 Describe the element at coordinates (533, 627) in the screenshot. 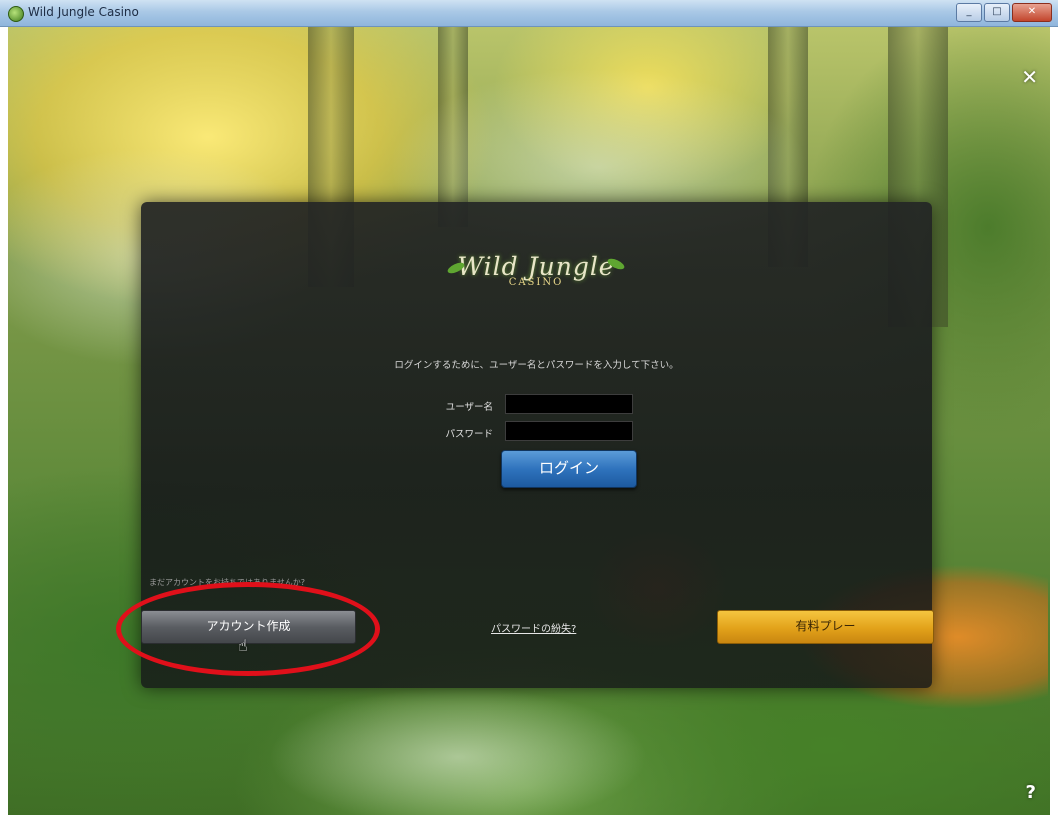

I see `forgot-password-link: パスワードの紛失?` at that location.